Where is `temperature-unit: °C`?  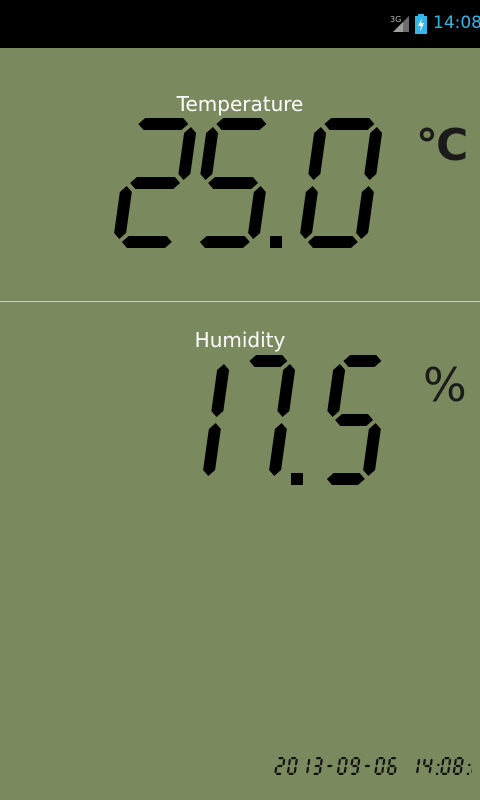
temperature-unit: °C is located at coordinates (442, 145).